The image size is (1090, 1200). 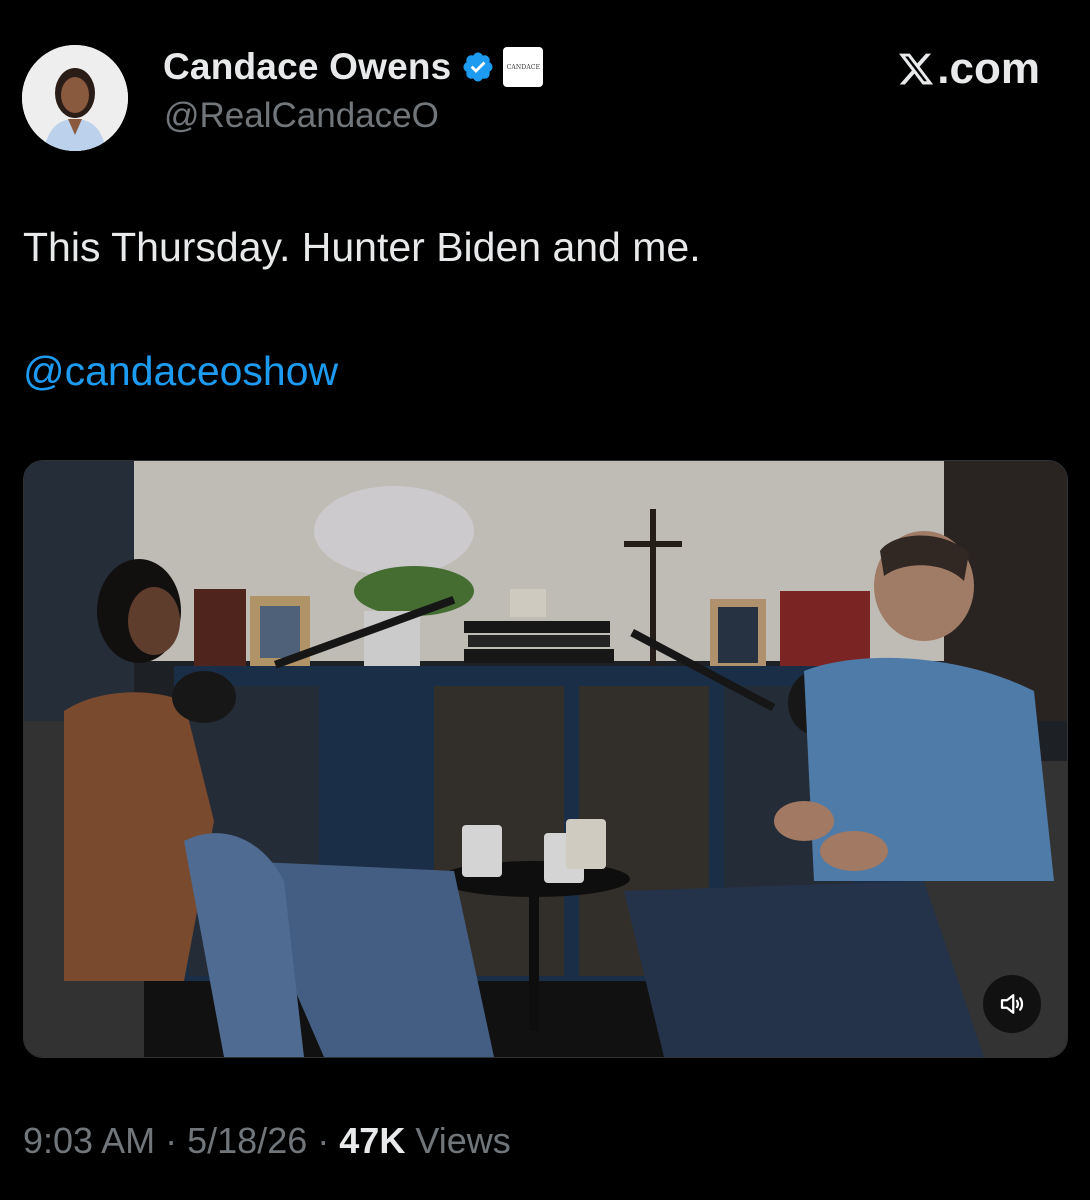 I want to click on author-avatar, so click(x=75, y=98).